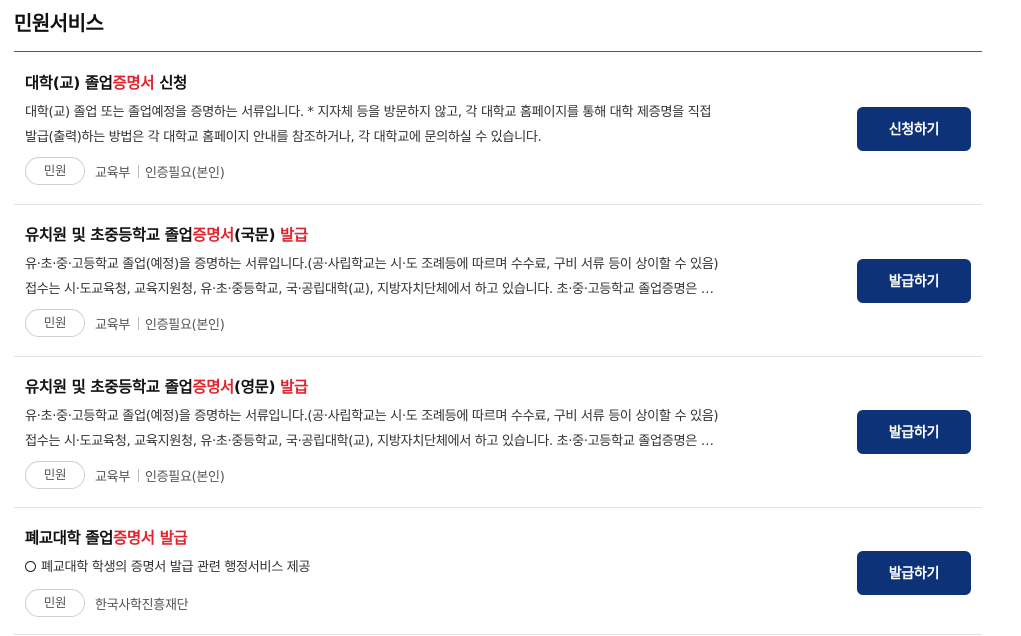  I want to click on item-description: 폐교대학 학생의 증명서 발급 관련 행정서비스 제공, so click(434, 567).